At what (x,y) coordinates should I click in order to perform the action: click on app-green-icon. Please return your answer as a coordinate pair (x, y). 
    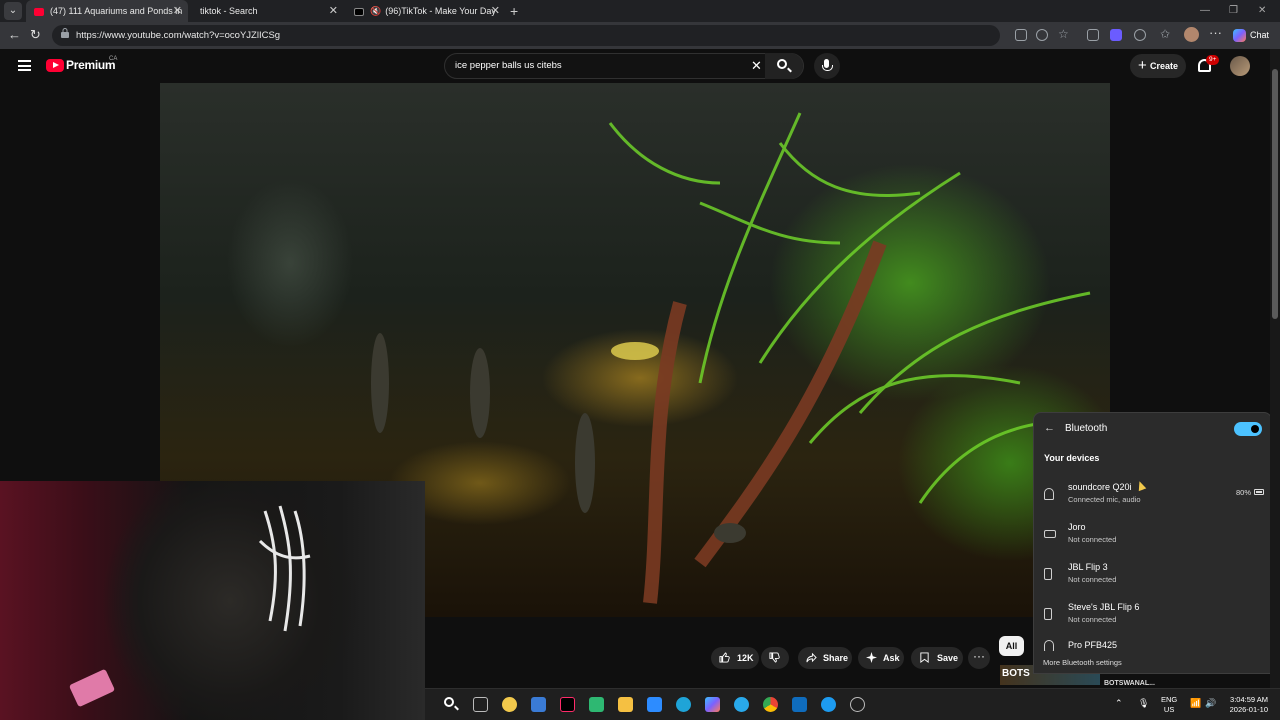
    Looking at the image, I should click on (596, 704).